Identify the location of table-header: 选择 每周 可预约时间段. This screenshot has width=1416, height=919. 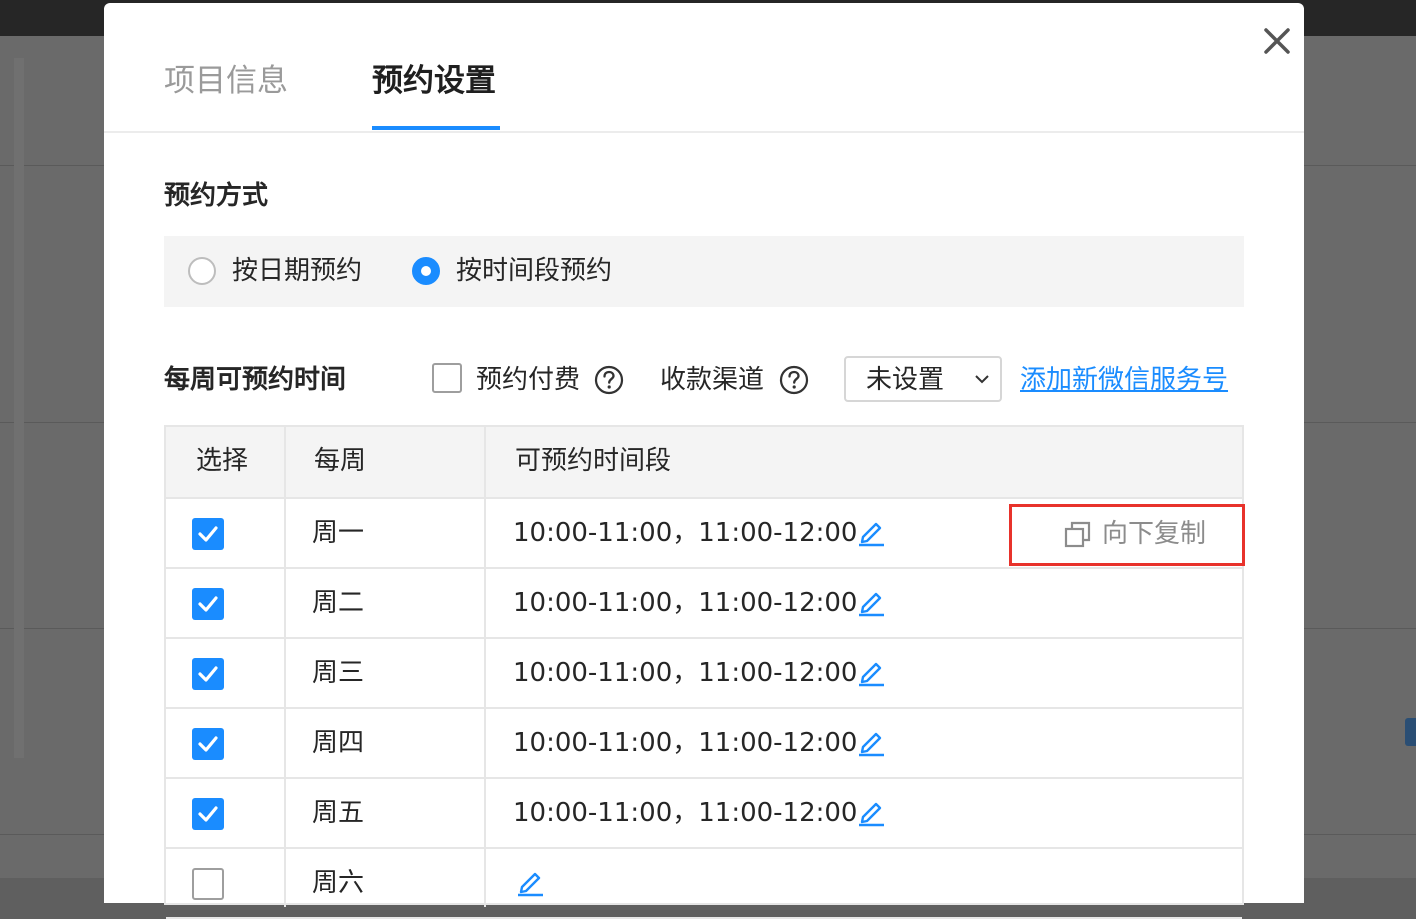
(704, 463).